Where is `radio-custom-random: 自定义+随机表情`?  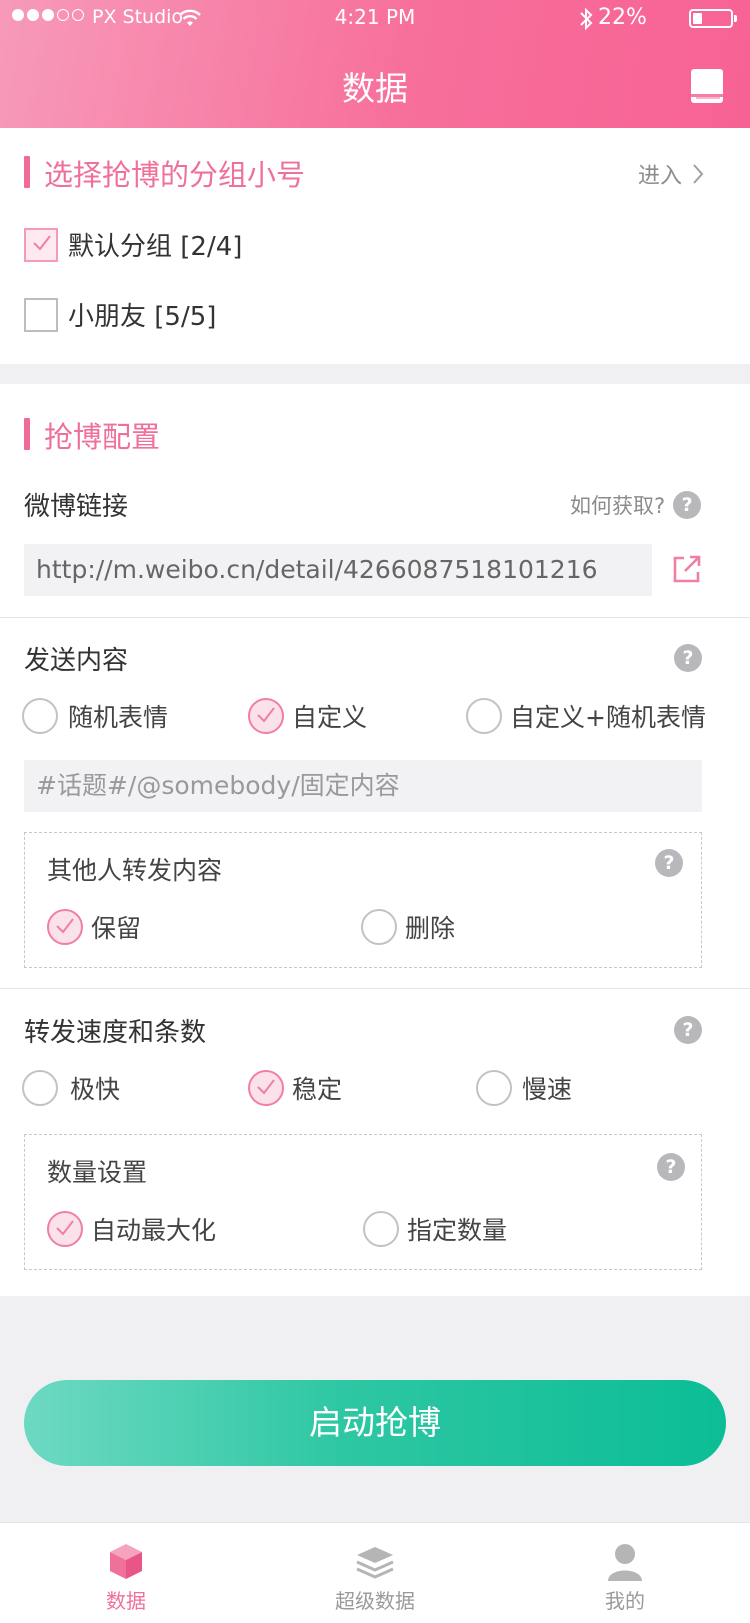
radio-custom-random: 自定义+随机表情 is located at coordinates (586, 716).